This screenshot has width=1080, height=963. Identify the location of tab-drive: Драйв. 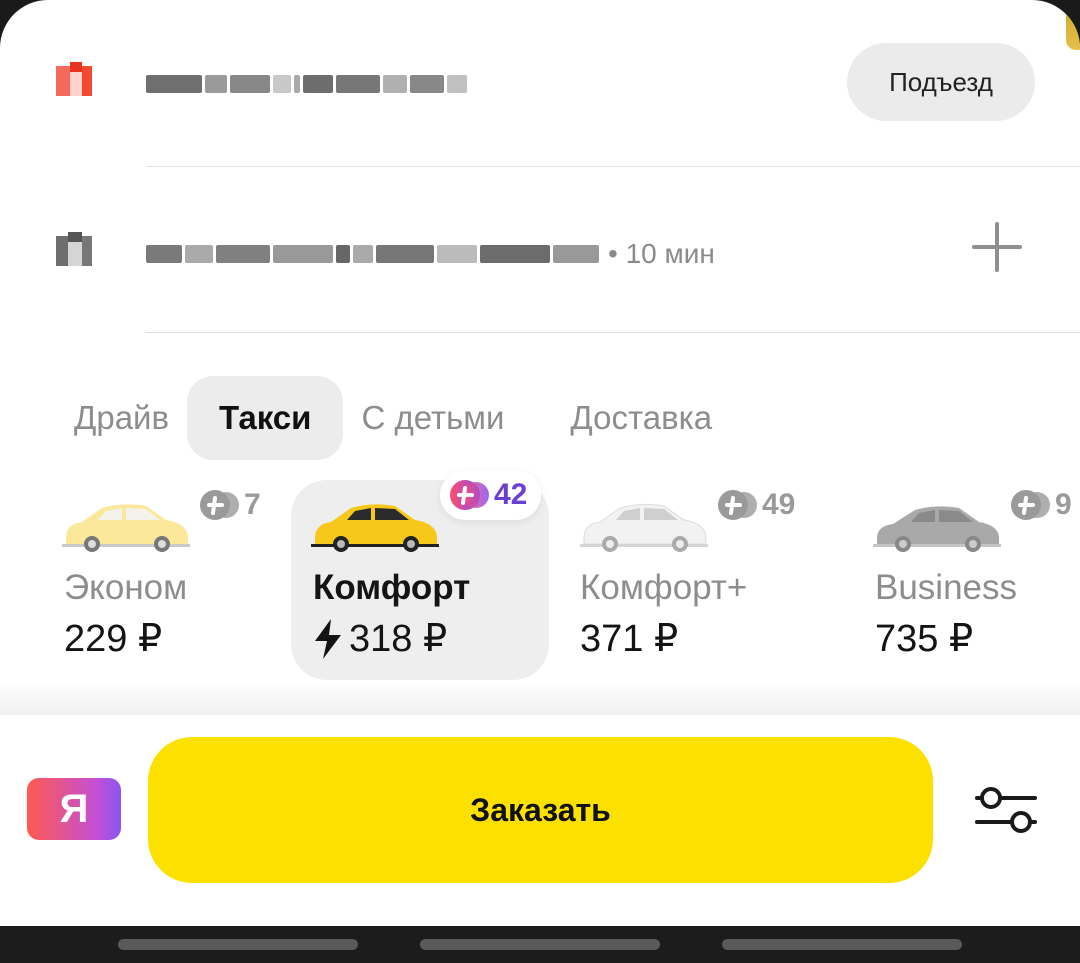
(121, 418).